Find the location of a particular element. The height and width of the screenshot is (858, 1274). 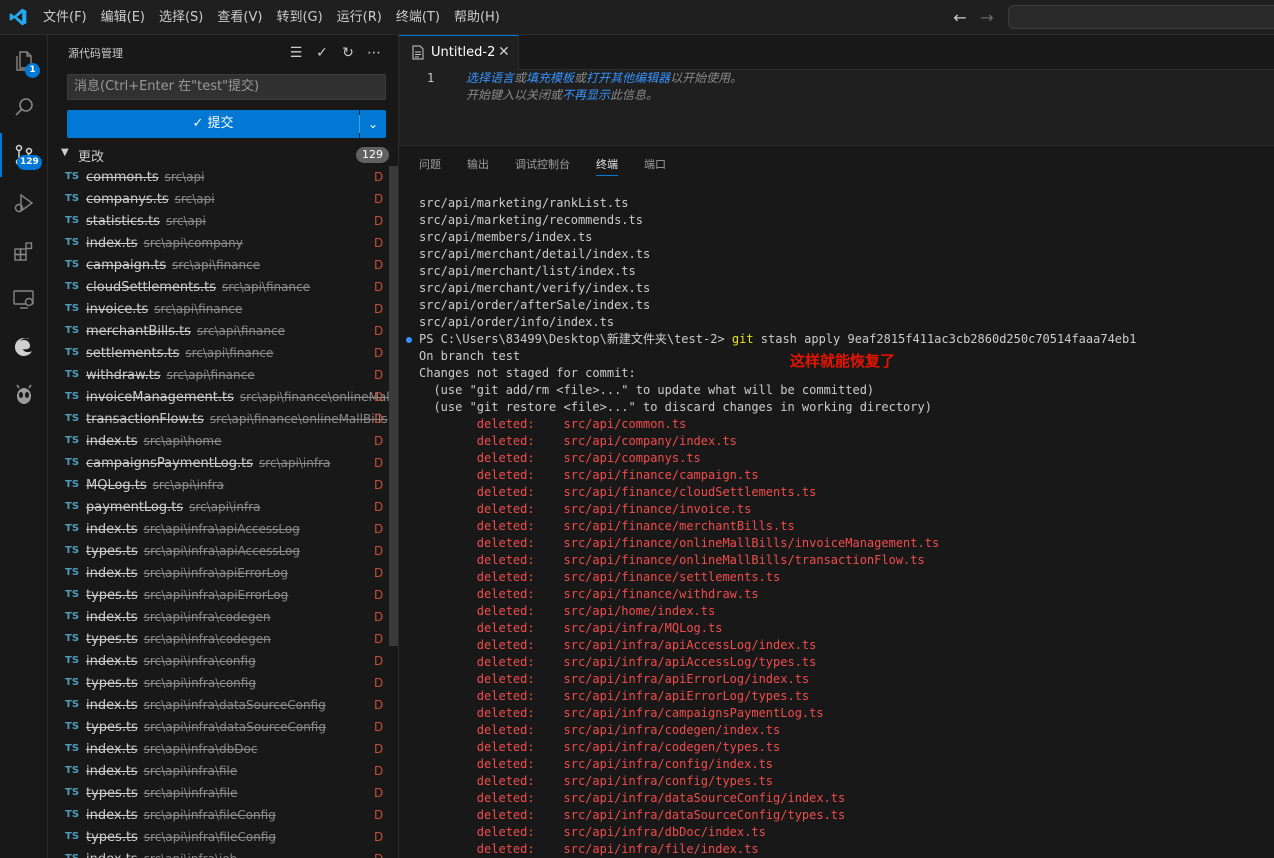

menu-go: 转到(G) is located at coordinates (299, 17).